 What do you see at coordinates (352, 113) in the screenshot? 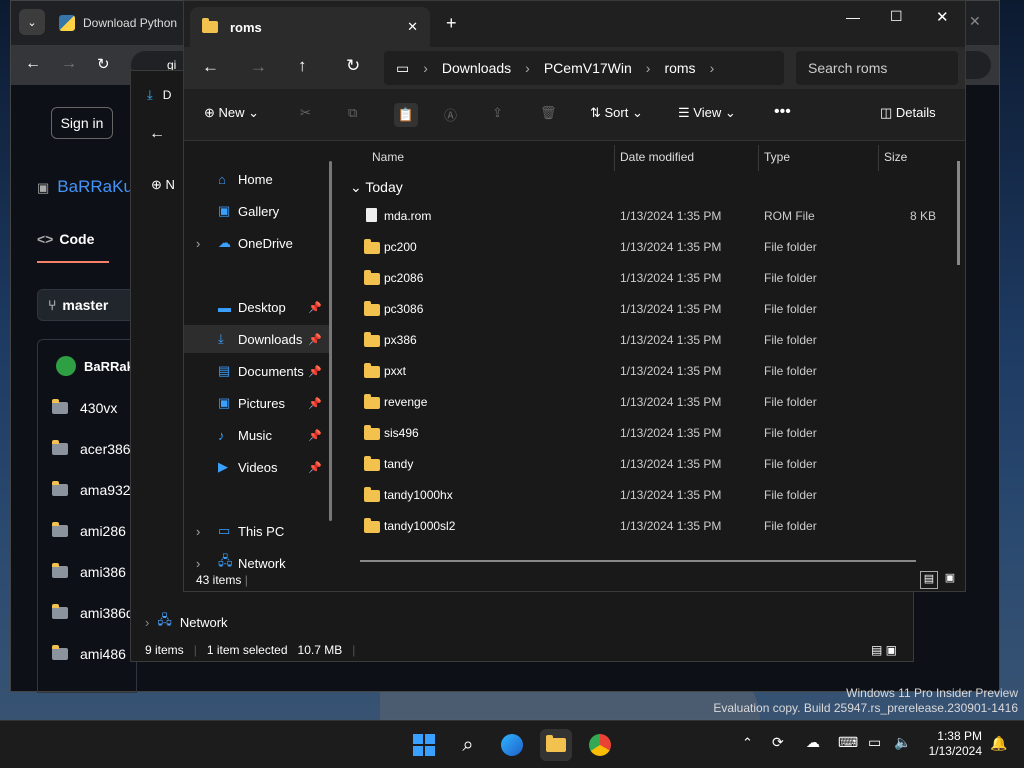
I see `copy-icon: ⧉` at bounding box center [352, 113].